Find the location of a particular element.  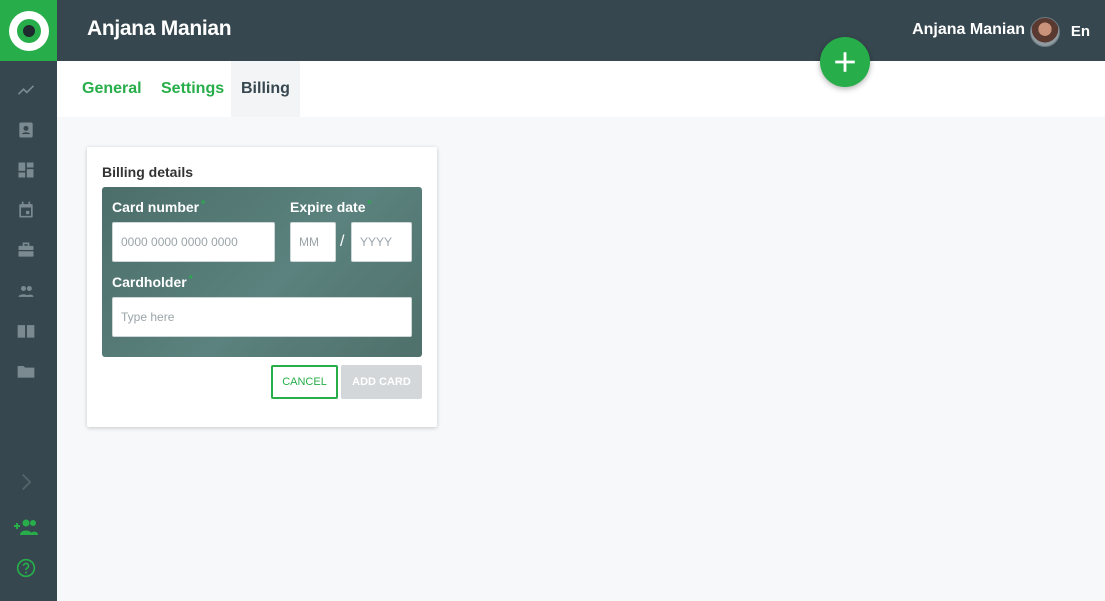

contact-card-icon is located at coordinates (26, 130).